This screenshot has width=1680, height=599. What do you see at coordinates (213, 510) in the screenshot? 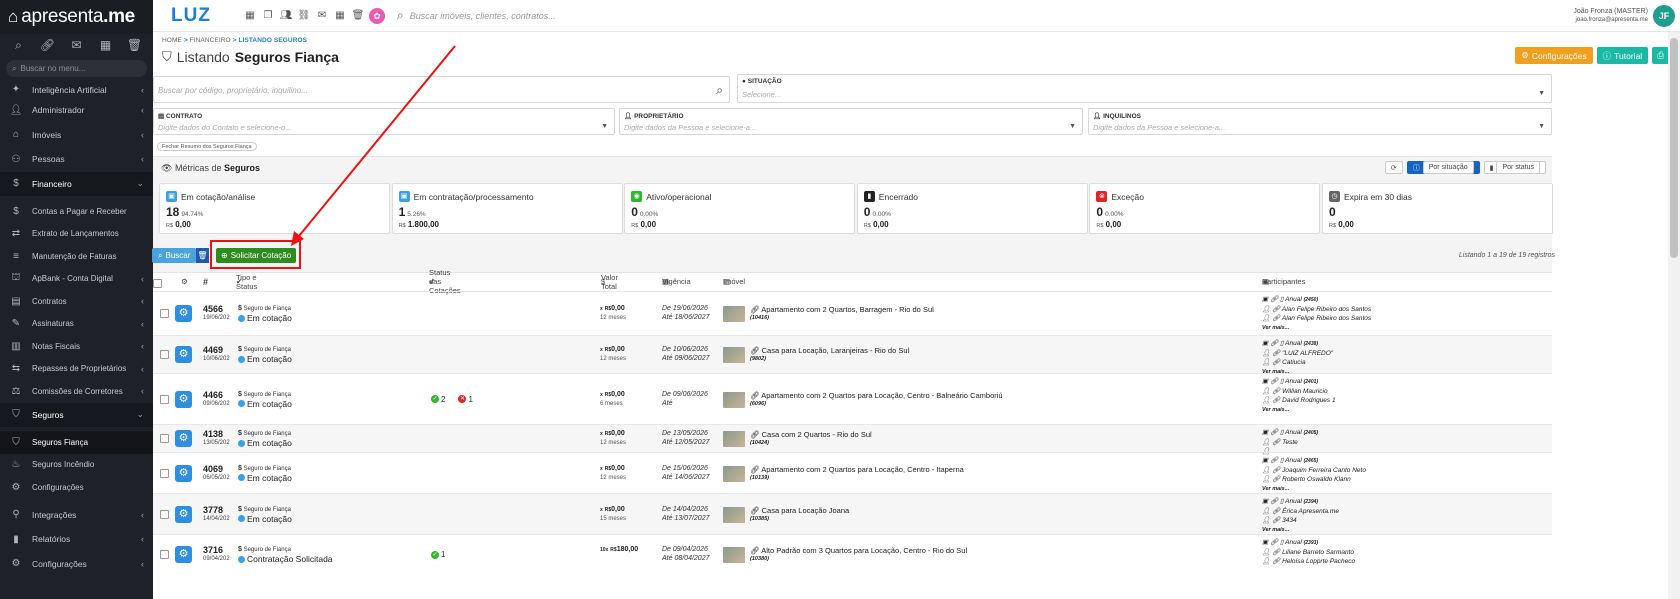
I see `row-id: 3778` at bounding box center [213, 510].